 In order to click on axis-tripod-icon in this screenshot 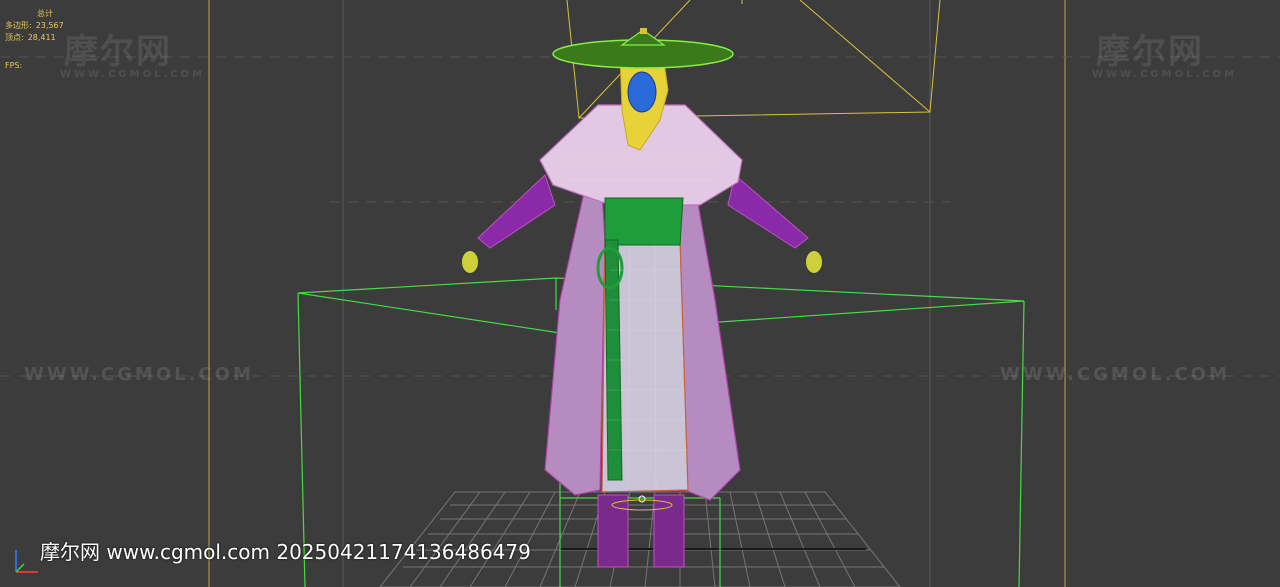, I will do `click(26, 561)`.